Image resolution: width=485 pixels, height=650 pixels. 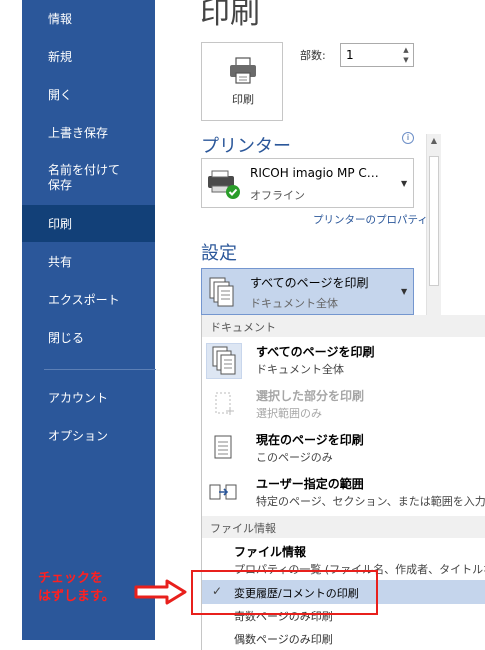 What do you see at coordinates (71, 578) in the screenshot?
I see `annotation-line: チェックを` at bounding box center [71, 578].